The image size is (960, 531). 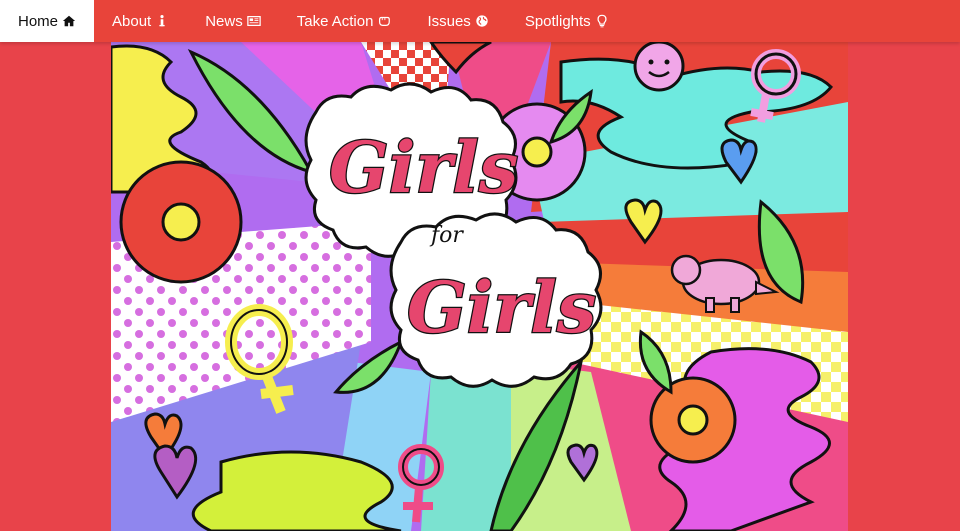 I want to click on newspaper-icon, so click(x=253, y=21).